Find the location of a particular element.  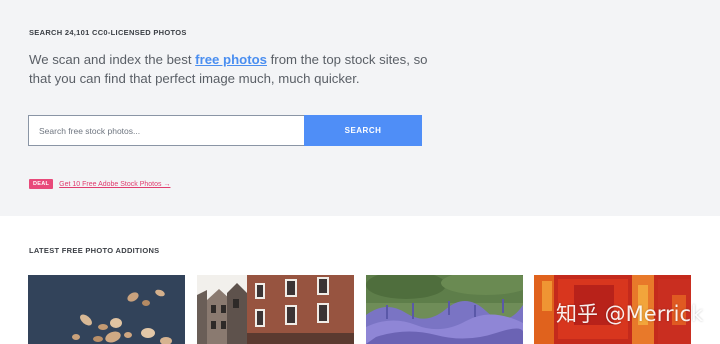

search-input is located at coordinates (166, 130).